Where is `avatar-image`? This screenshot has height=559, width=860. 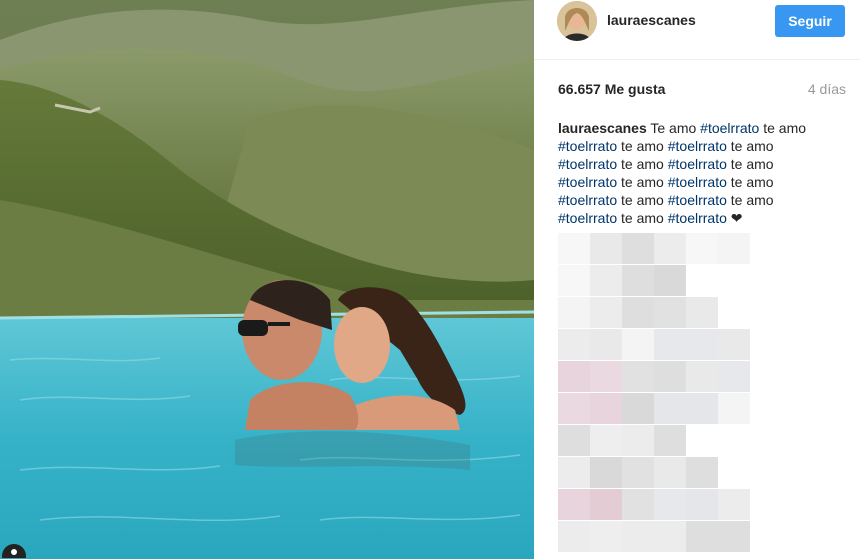
avatar-image is located at coordinates (577, 21).